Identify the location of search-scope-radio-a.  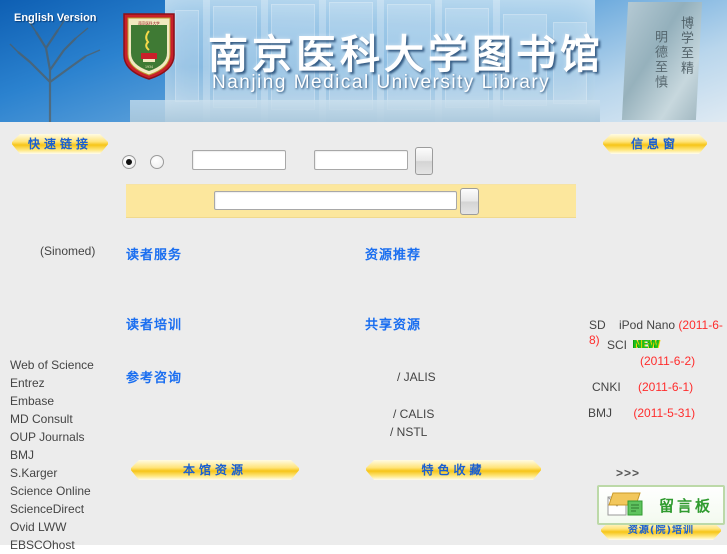
(129, 162).